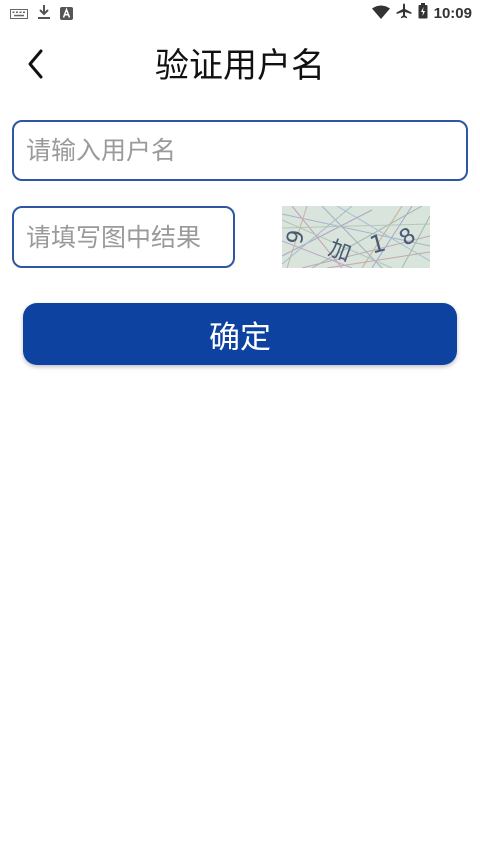  I want to click on header: 验证用户名, so click(240, 68).